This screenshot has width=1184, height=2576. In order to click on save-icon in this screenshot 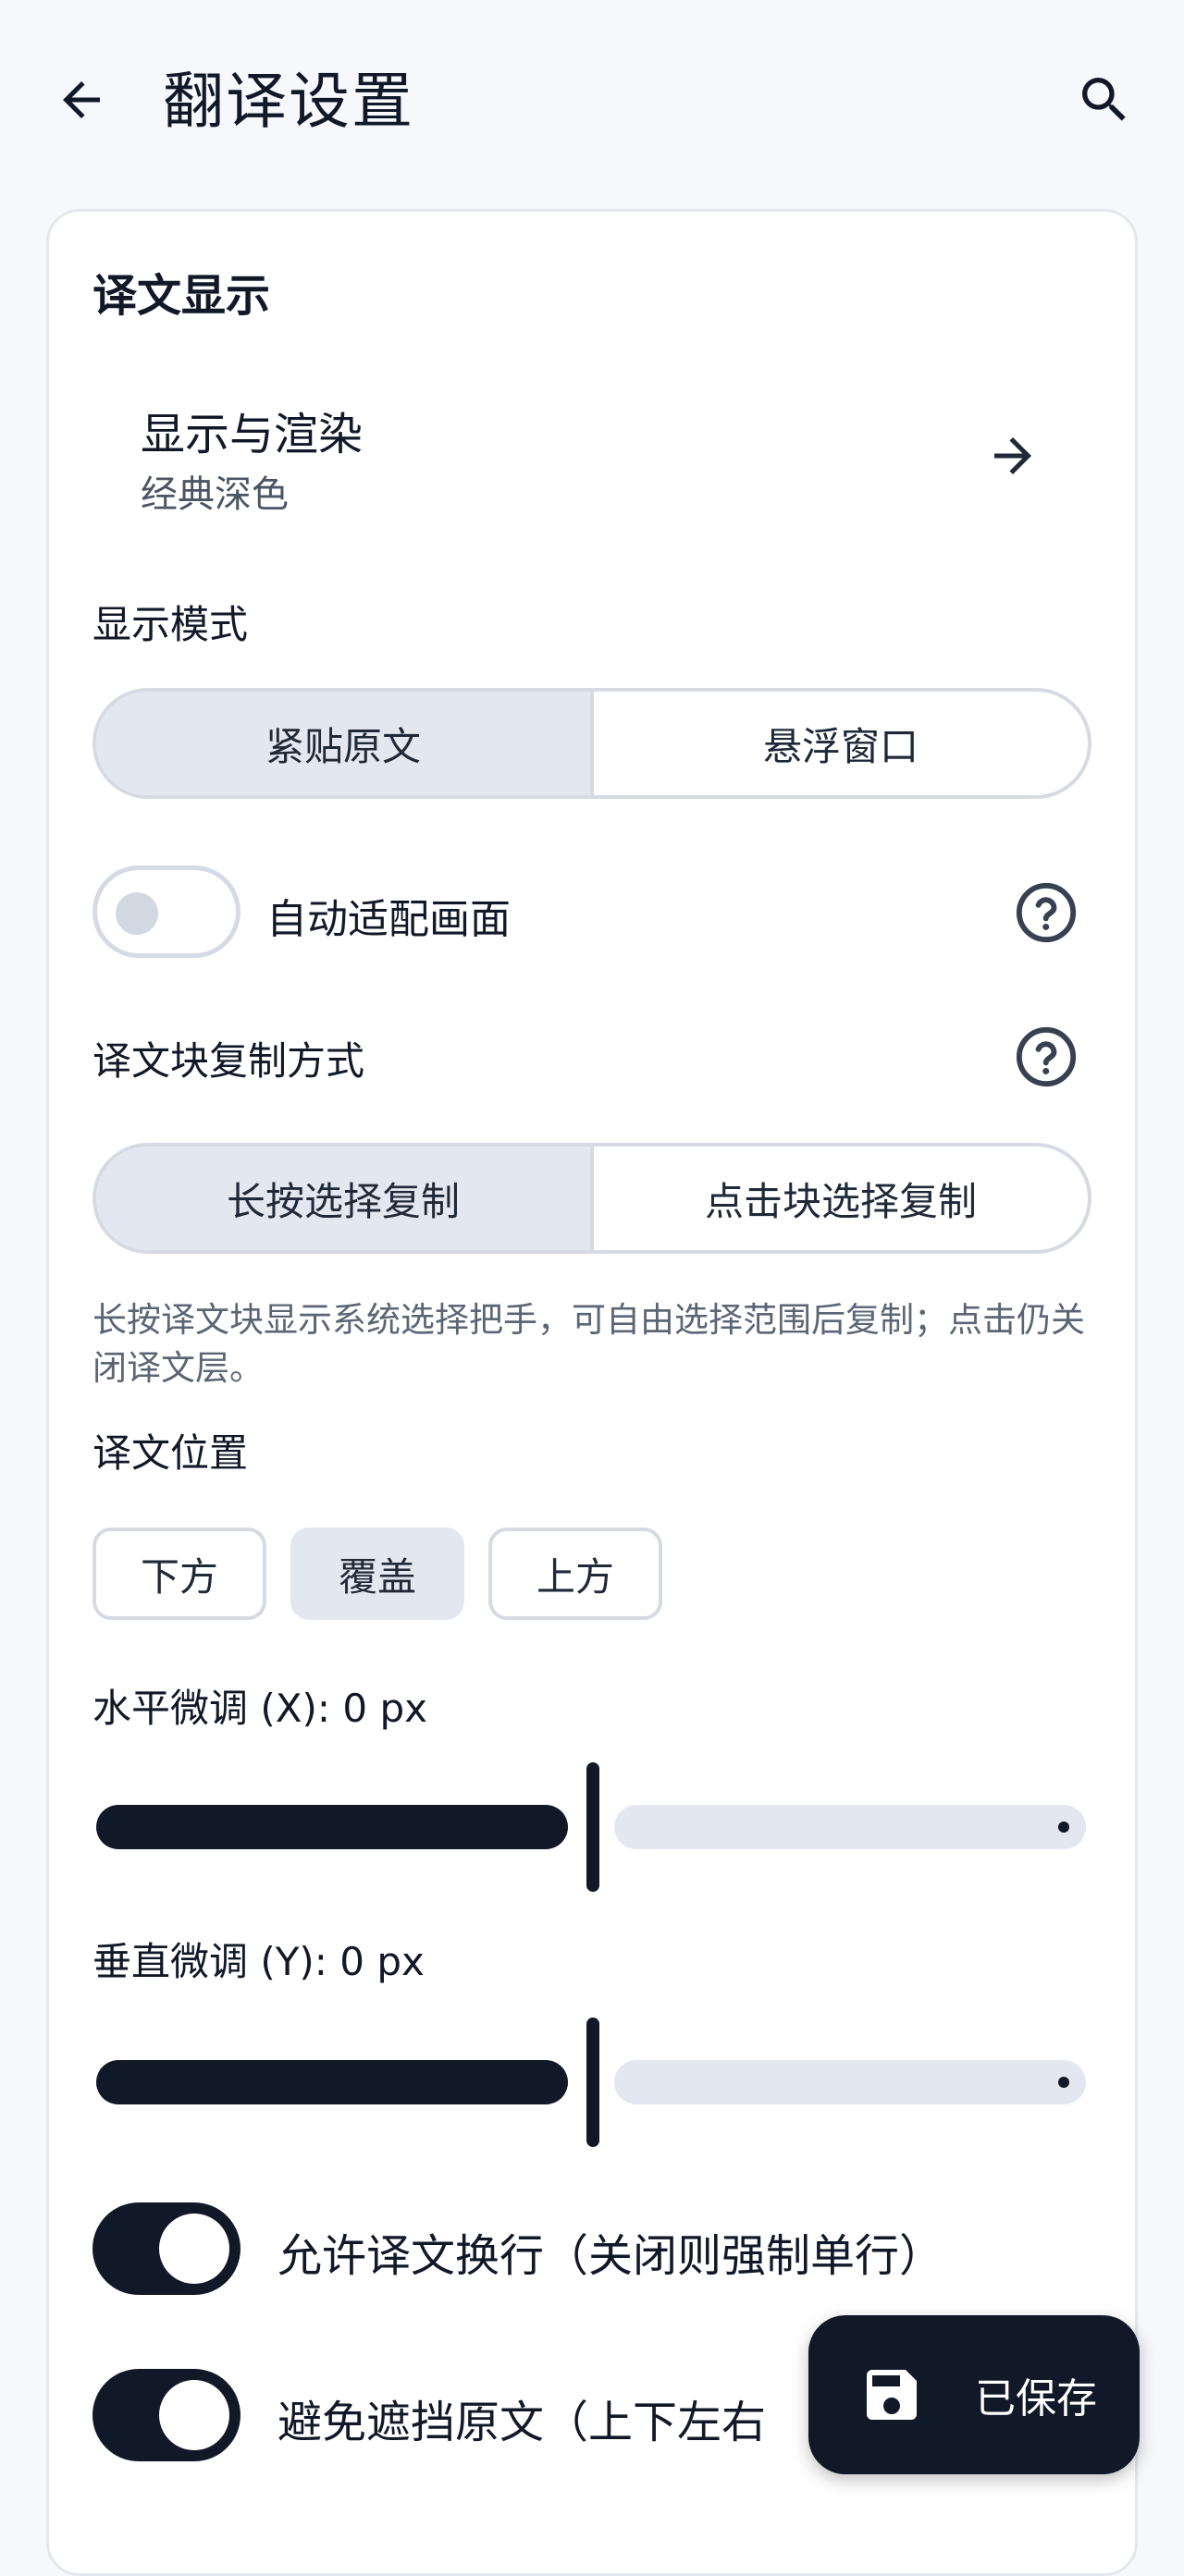, I will do `click(892, 2394)`.